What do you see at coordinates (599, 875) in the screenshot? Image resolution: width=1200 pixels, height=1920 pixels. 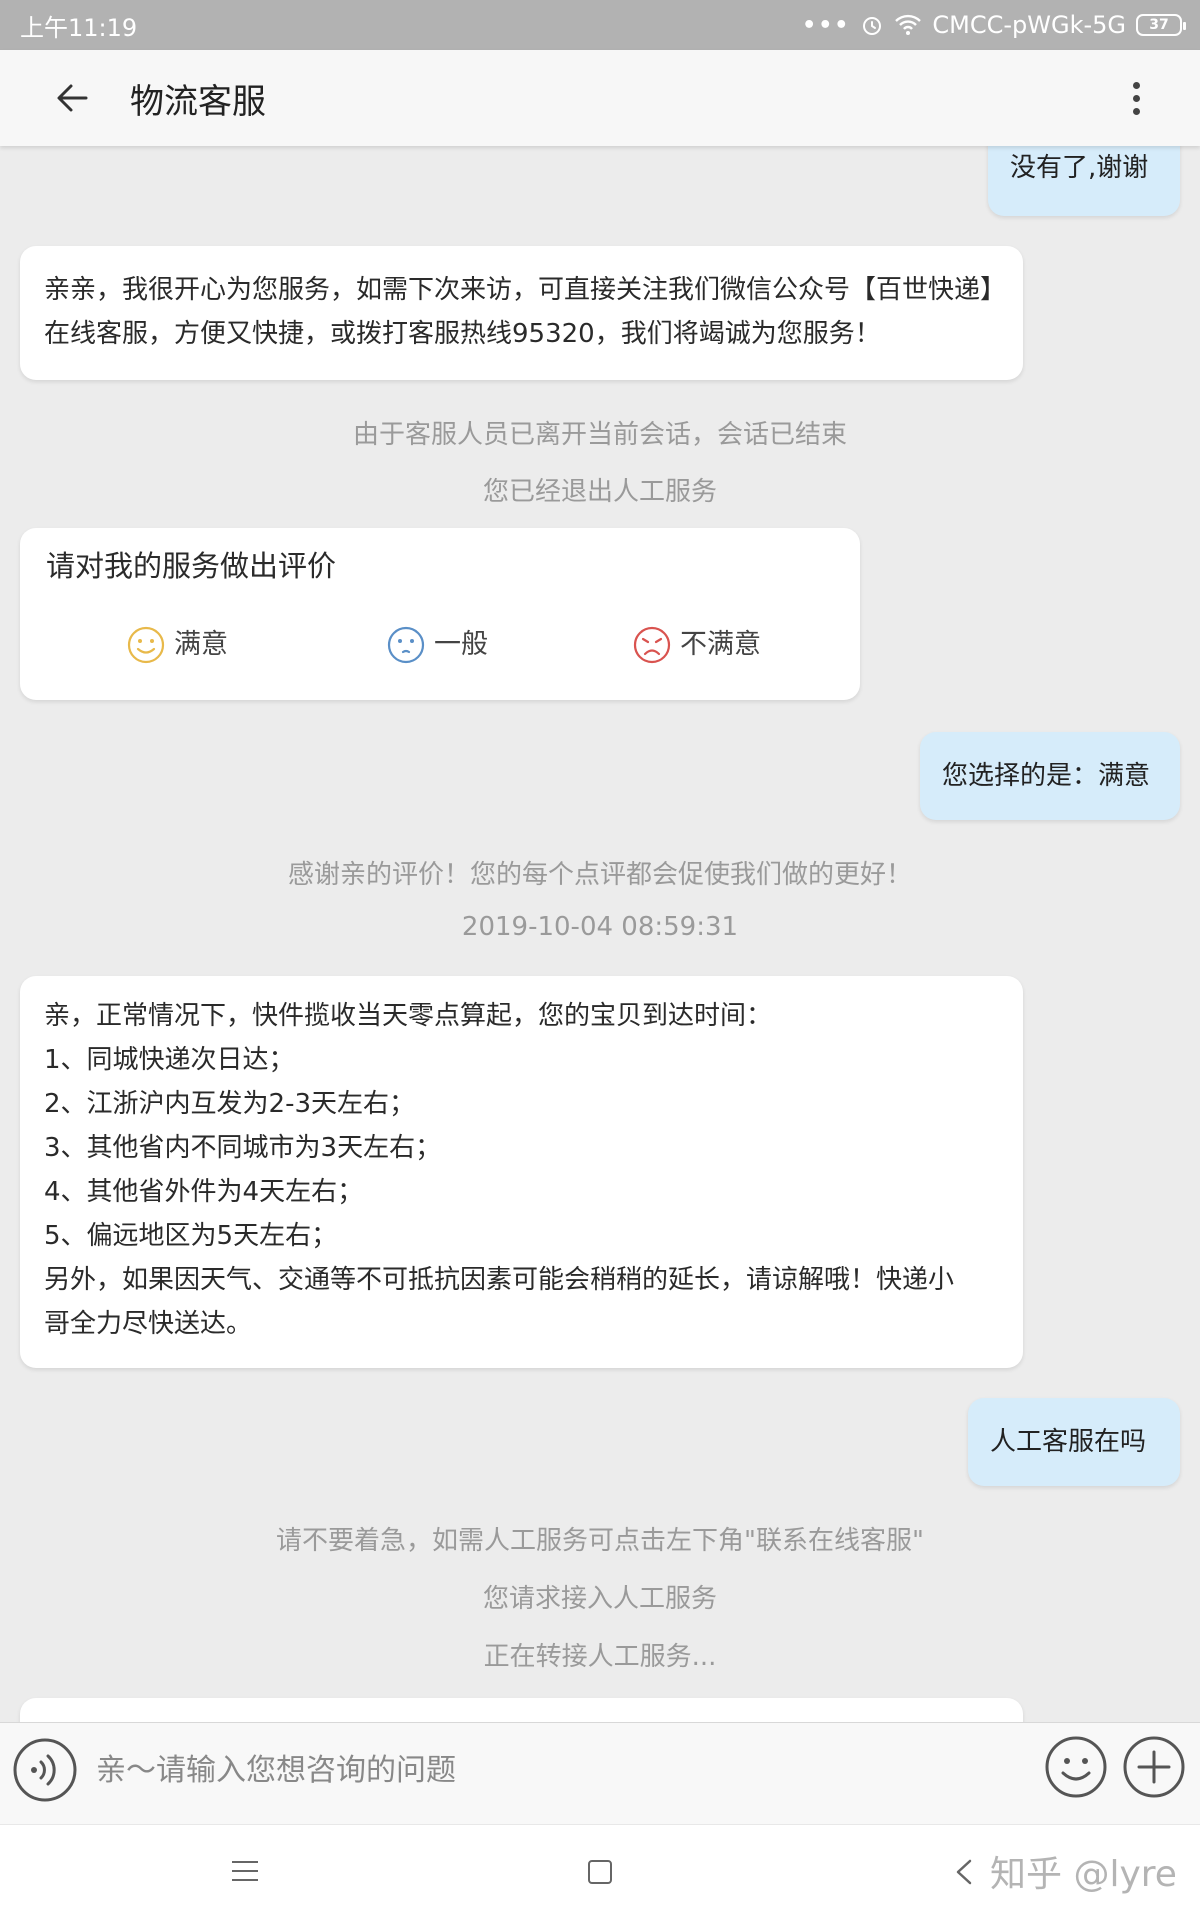 I see `system-message: 感谢亲的评价！您的每个点评都会促使我们做的更好！` at bounding box center [599, 875].